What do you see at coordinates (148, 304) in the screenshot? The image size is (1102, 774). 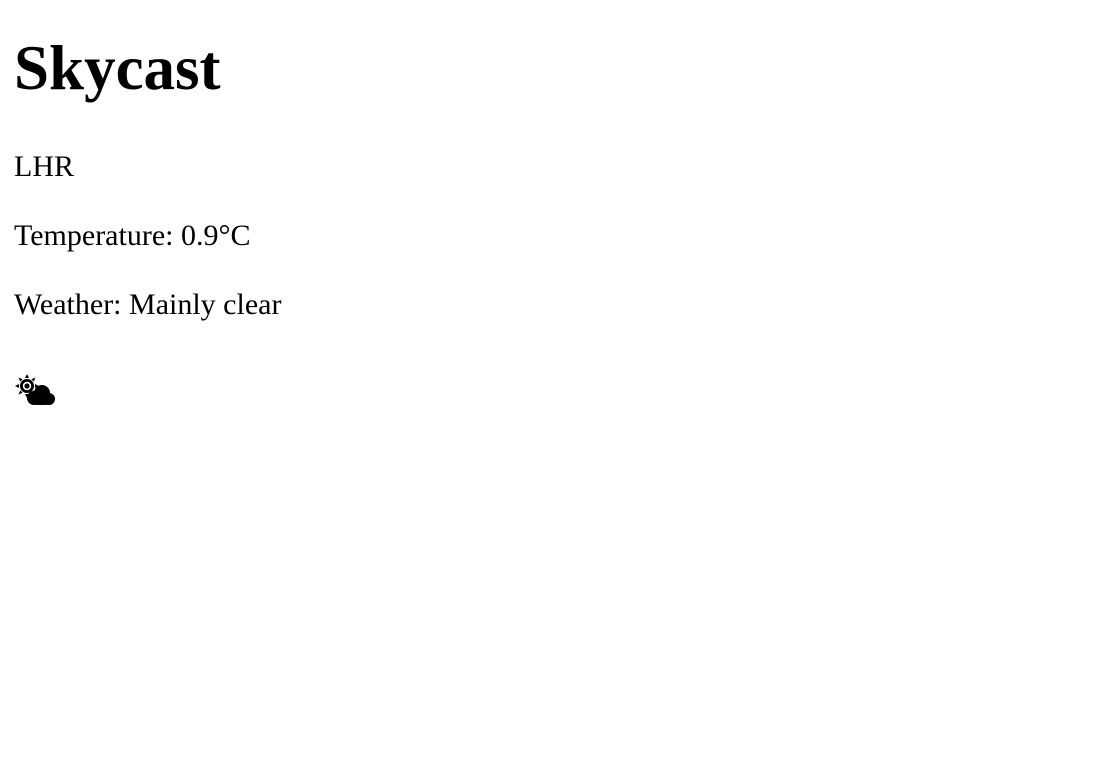 I see `weather-description: Weather: Mainly clear` at bounding box center [148, 304].